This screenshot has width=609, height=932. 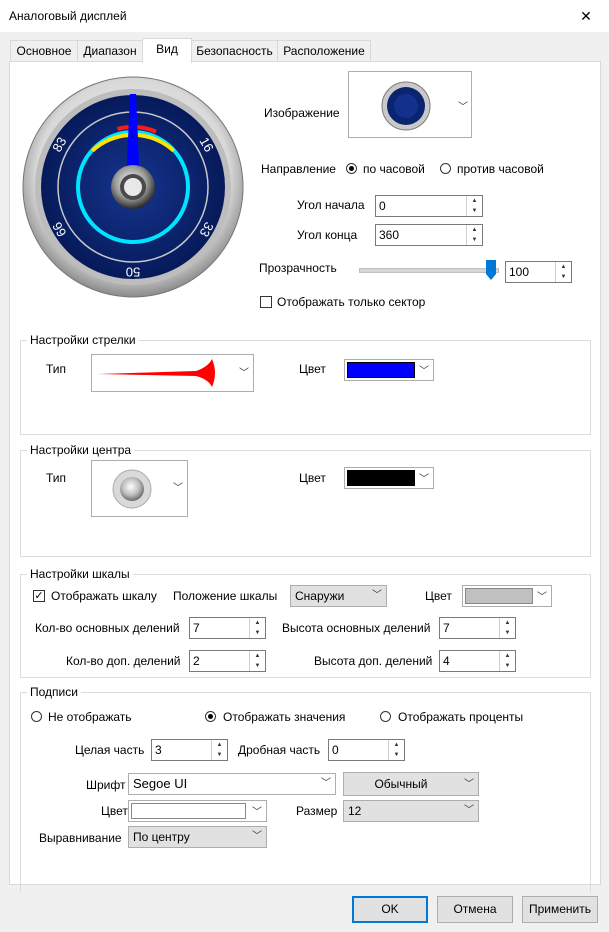 What do you see at coordinates (156, 373) in the screenshot?
I see `needle-preview` at bounding box center [156, 373].